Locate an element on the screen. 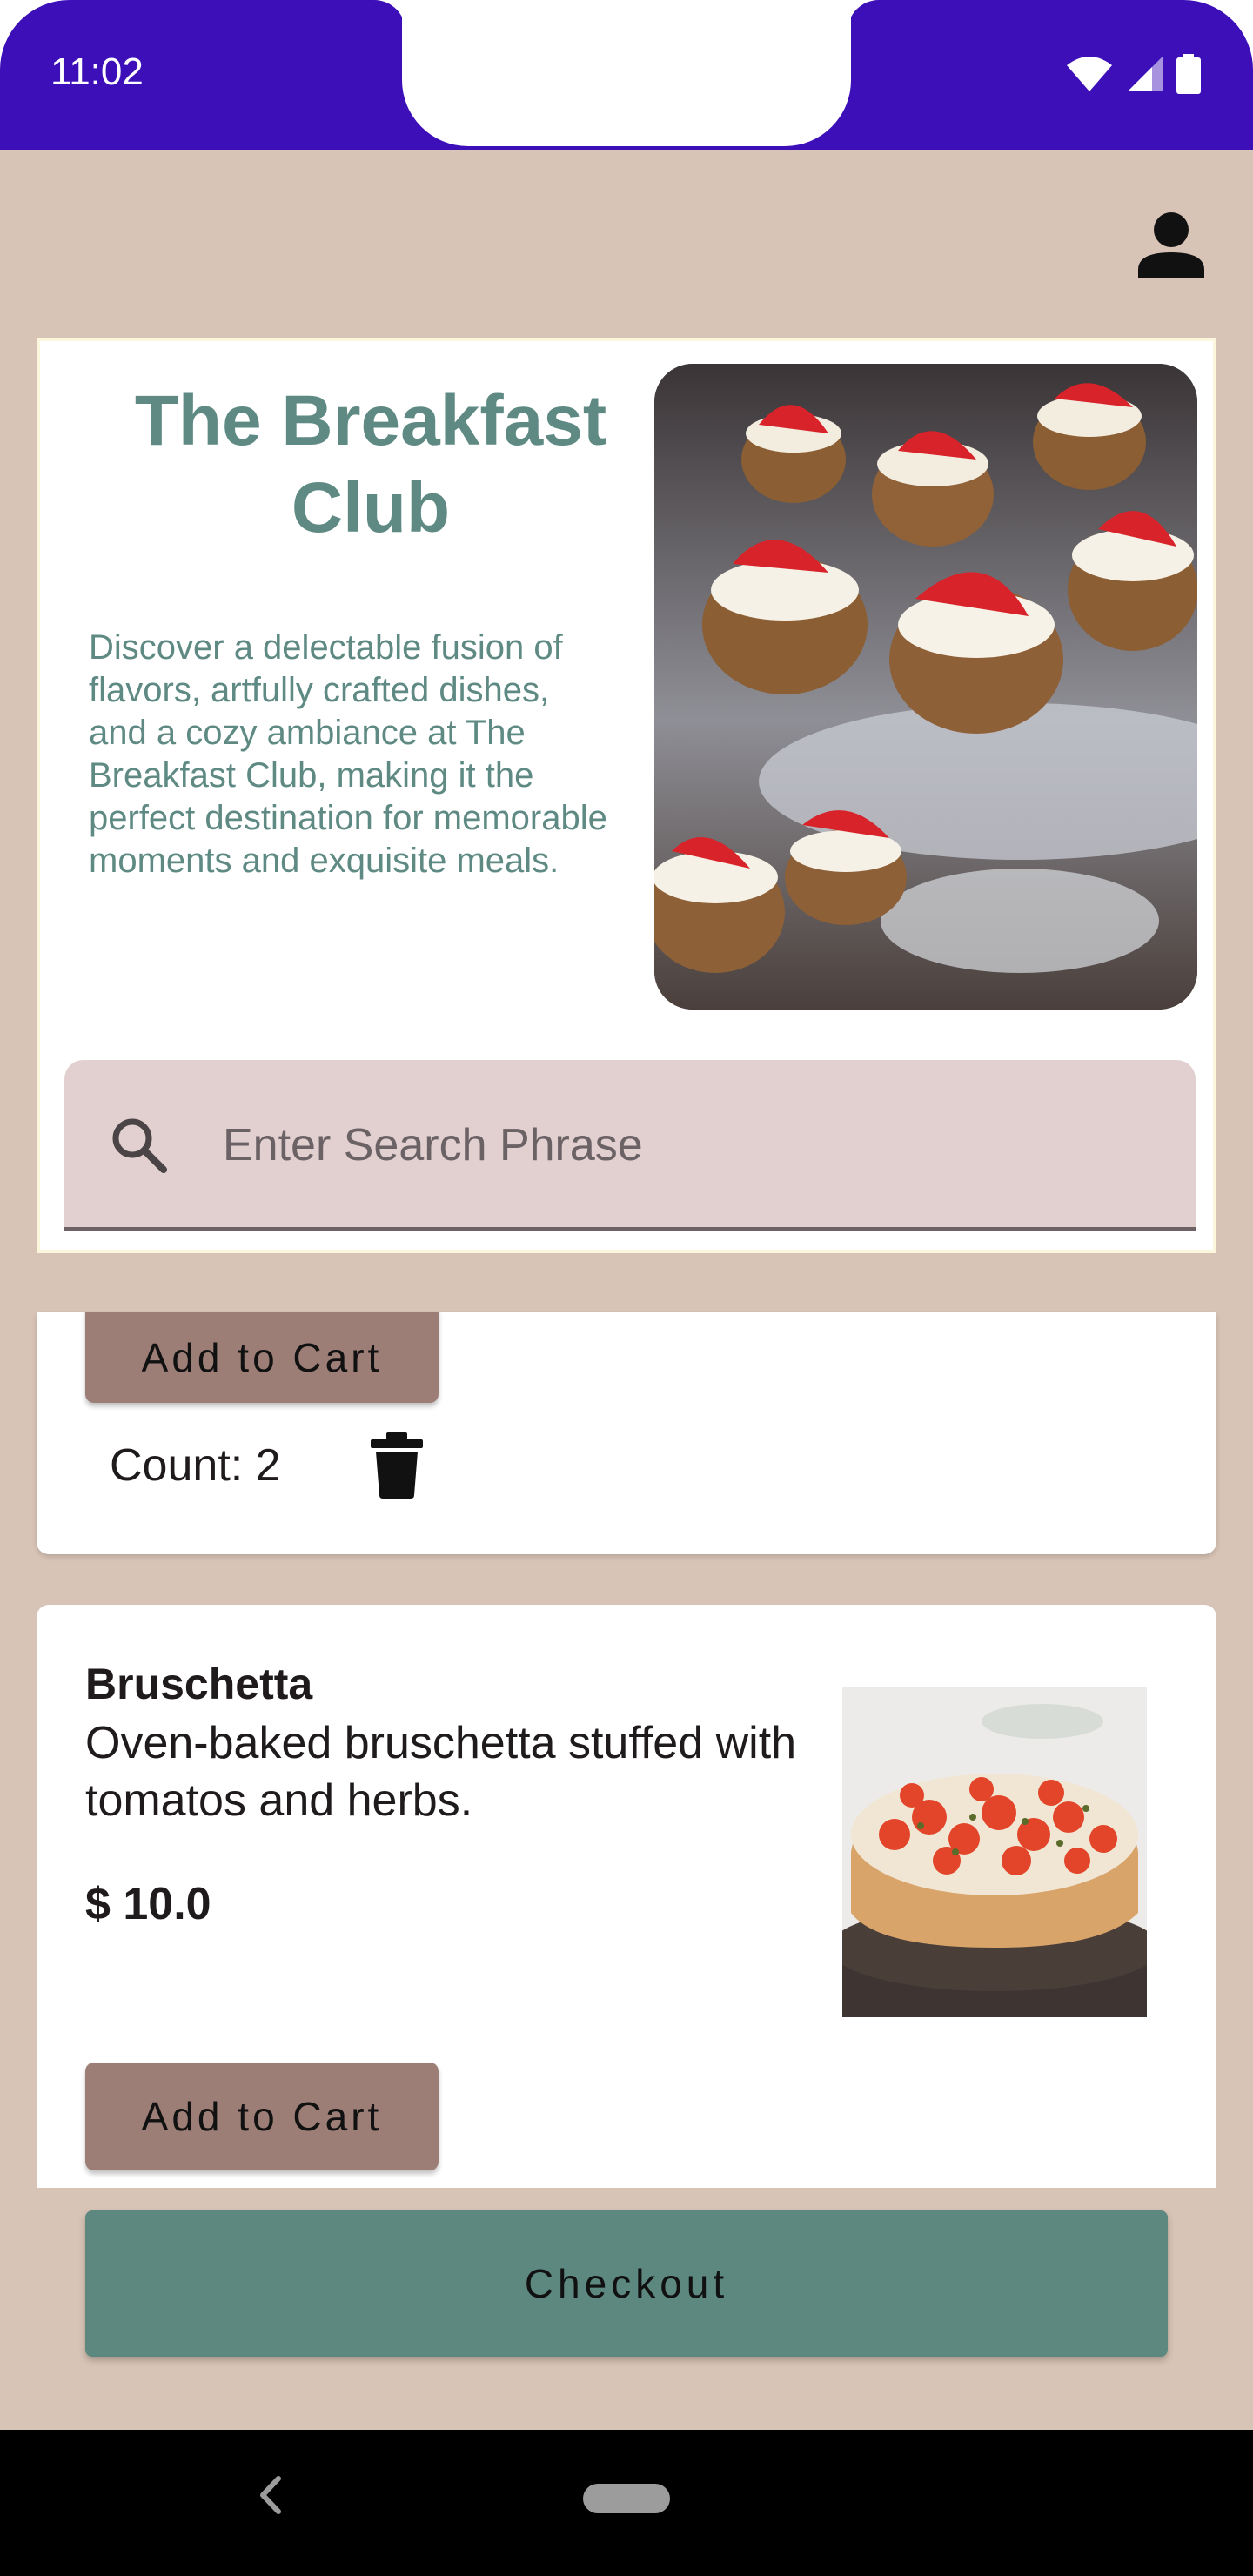 This screenshot has height=2576, width=1253. system-icons is located at coordinates (1133, 74).